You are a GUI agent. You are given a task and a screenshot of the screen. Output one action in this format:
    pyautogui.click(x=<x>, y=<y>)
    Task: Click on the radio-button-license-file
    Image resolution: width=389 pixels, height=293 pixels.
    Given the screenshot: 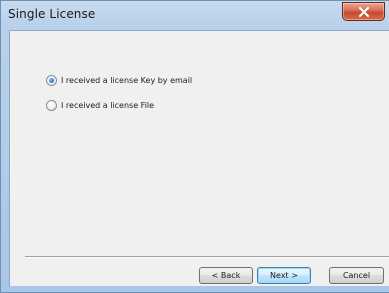 What is the action you would take?
    pyautogui.click(x=51, y=105)
    